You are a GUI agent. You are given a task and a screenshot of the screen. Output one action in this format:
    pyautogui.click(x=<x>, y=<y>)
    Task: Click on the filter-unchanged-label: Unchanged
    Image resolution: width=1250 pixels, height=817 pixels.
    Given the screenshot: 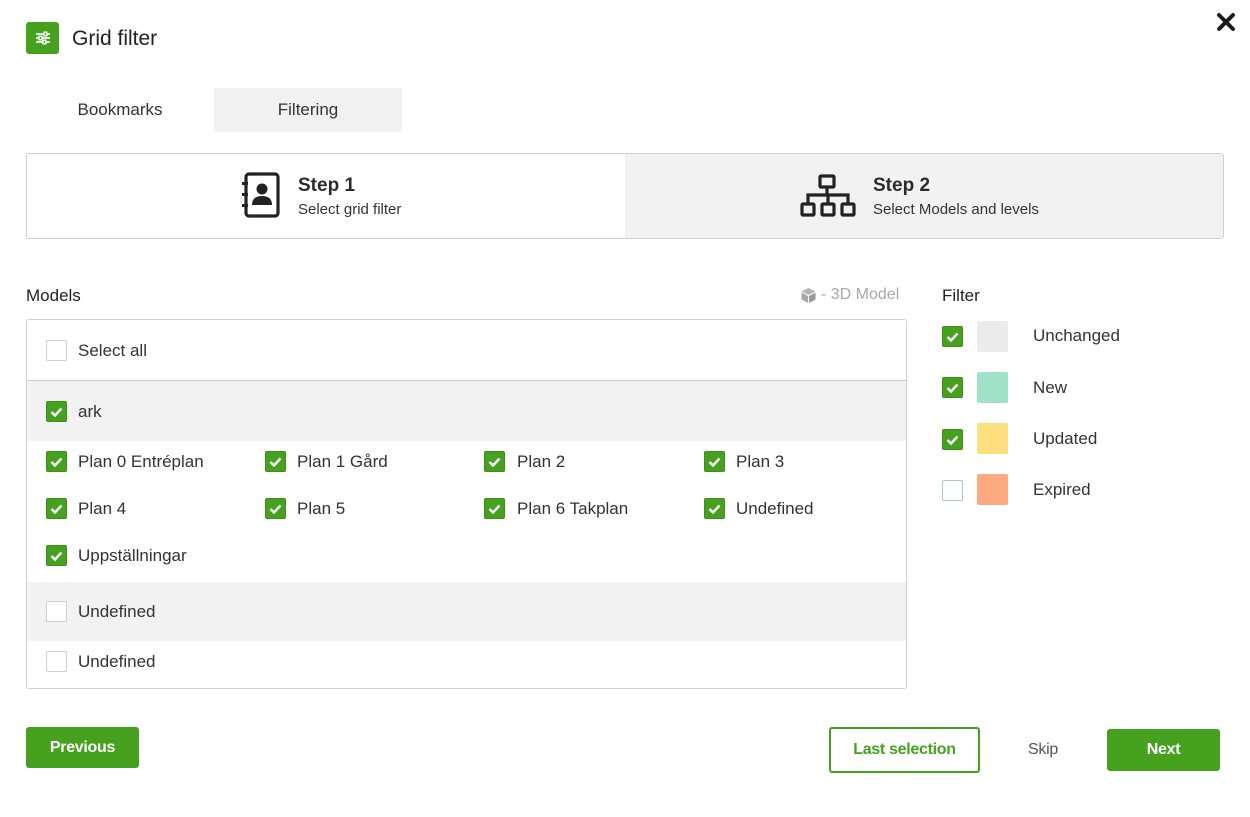 What is the action you would take?
    pyautogui.click(x=1076, y=335)
    